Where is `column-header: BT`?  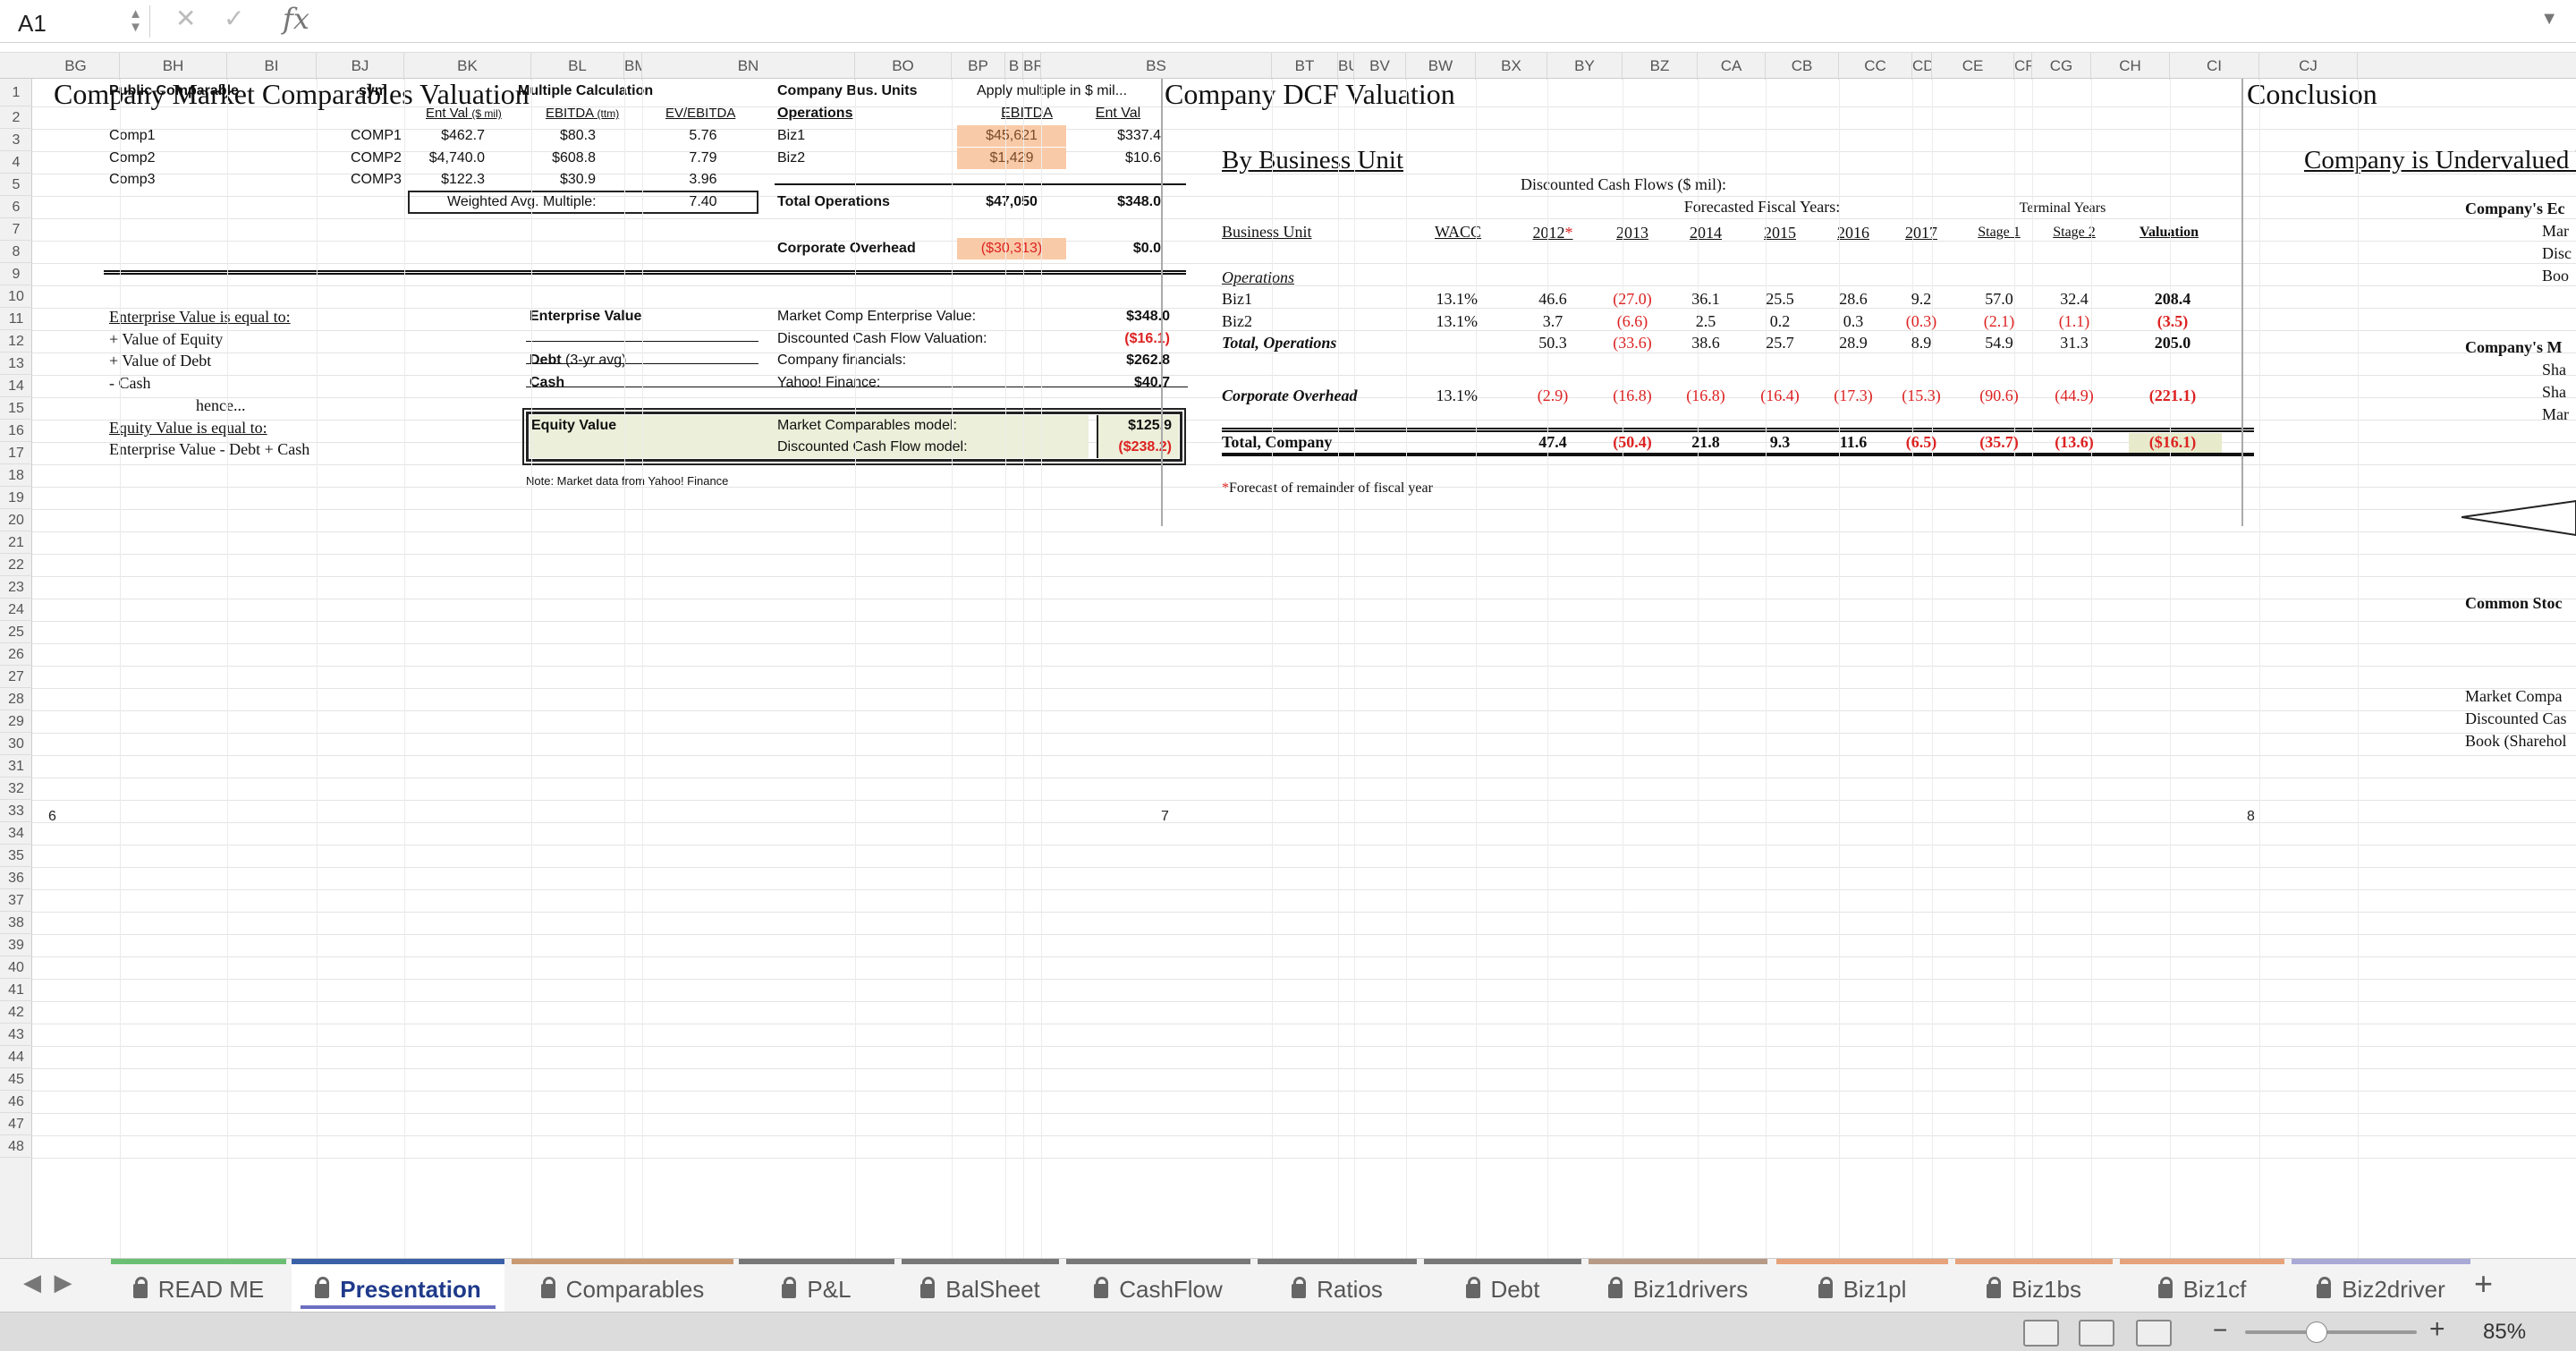 column-header: BT is located at coordinates (1305, 67).